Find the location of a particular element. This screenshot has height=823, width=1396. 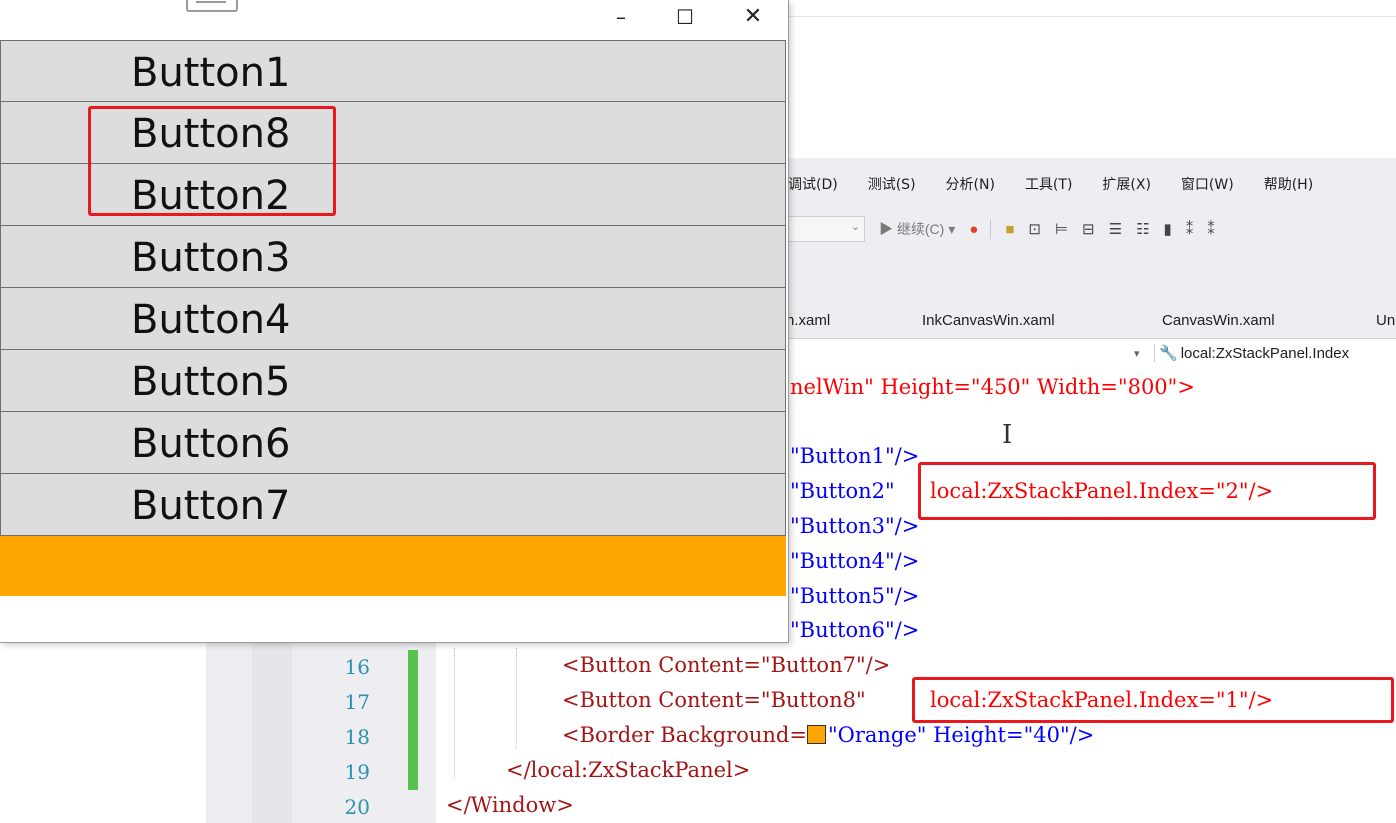

app-icon is located at coordinates (212, 6).